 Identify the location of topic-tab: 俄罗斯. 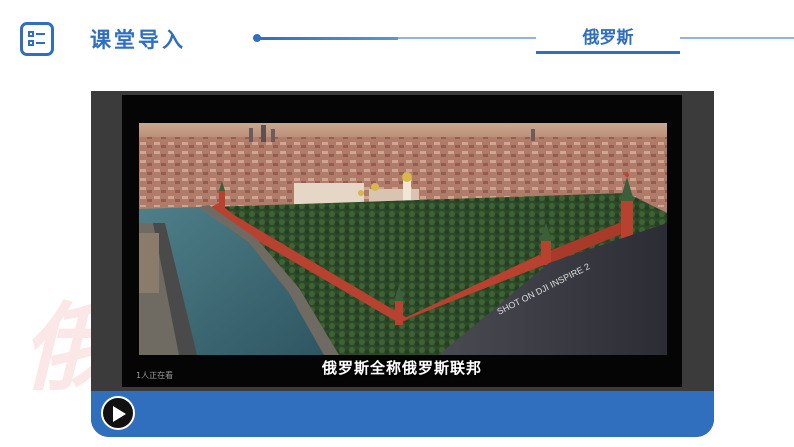
(608, 39).